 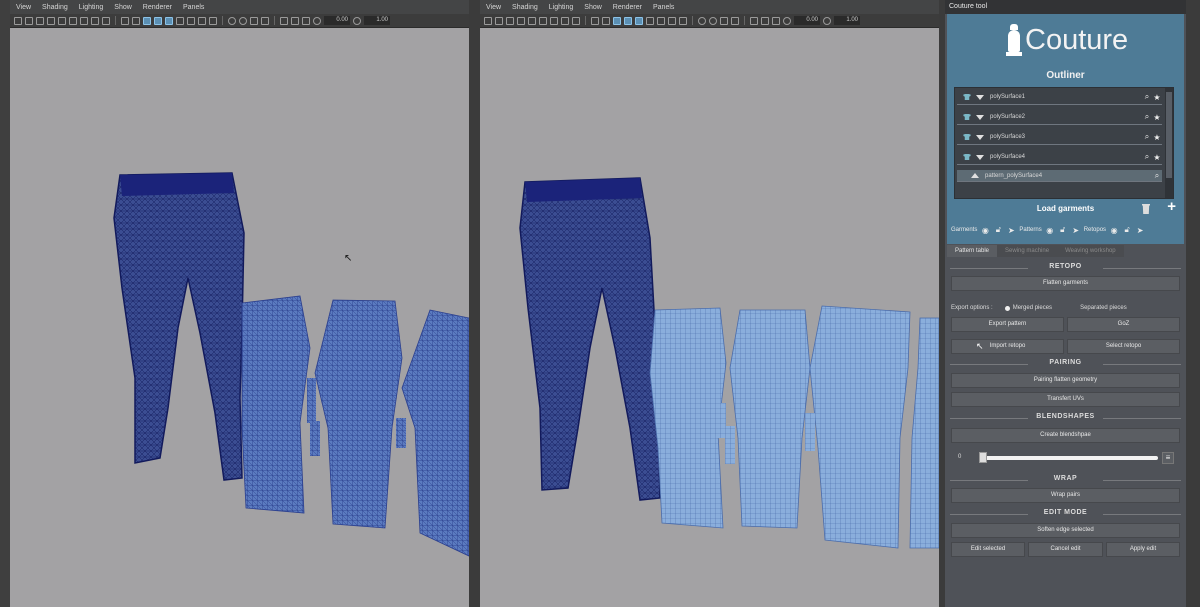 I want to click on tab-sewing-machine: Sewing machine, so click(x=1027, y=251).